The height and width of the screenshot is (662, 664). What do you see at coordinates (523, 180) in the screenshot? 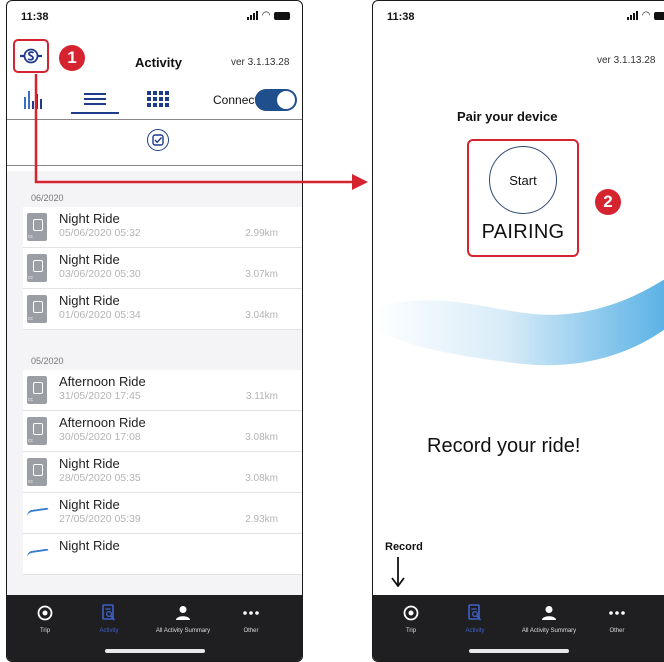
I see `start-pairing-button: Start` at bounding box center [523, 180].